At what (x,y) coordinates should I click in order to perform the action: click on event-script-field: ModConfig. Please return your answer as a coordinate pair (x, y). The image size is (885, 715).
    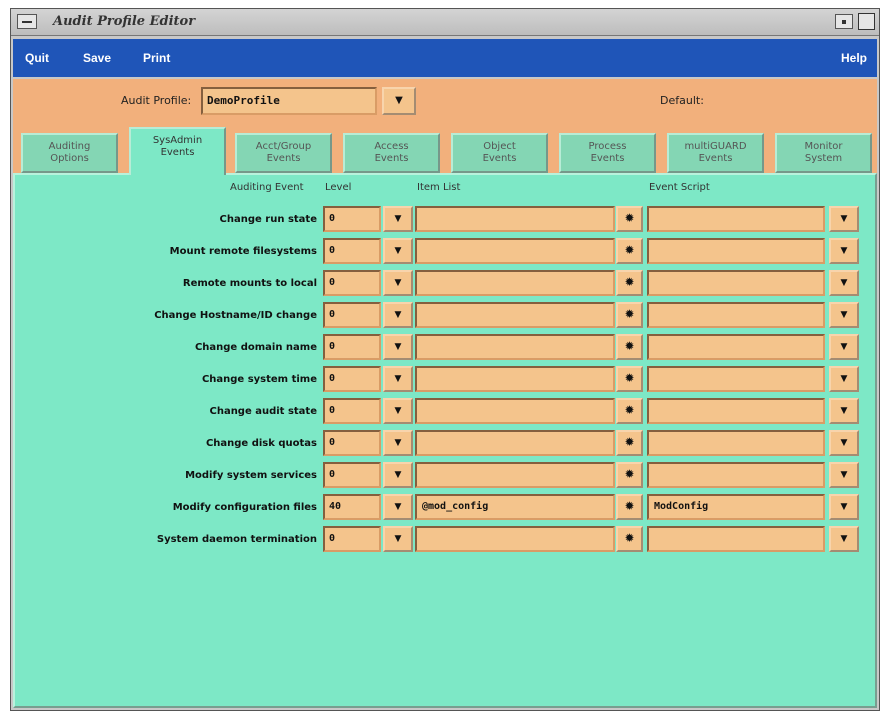
    Looking at the image, I should click on (736, 507).